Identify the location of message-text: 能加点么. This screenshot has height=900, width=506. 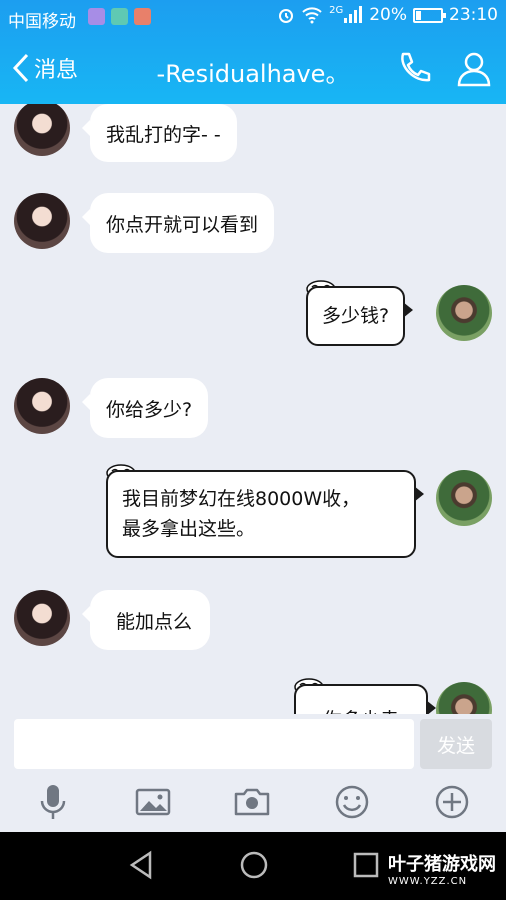
(154, 621).